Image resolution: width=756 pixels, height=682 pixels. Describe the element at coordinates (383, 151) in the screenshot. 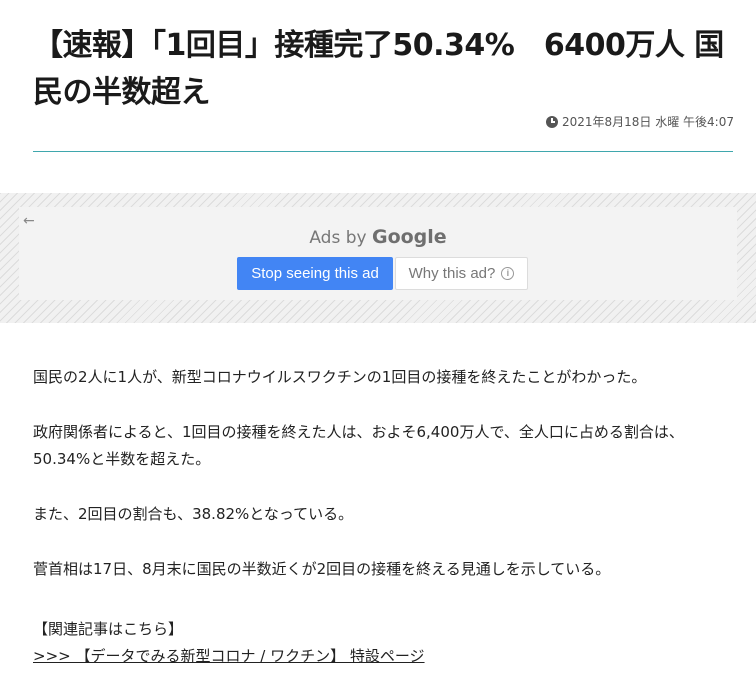

I see `title-divider` at that location.